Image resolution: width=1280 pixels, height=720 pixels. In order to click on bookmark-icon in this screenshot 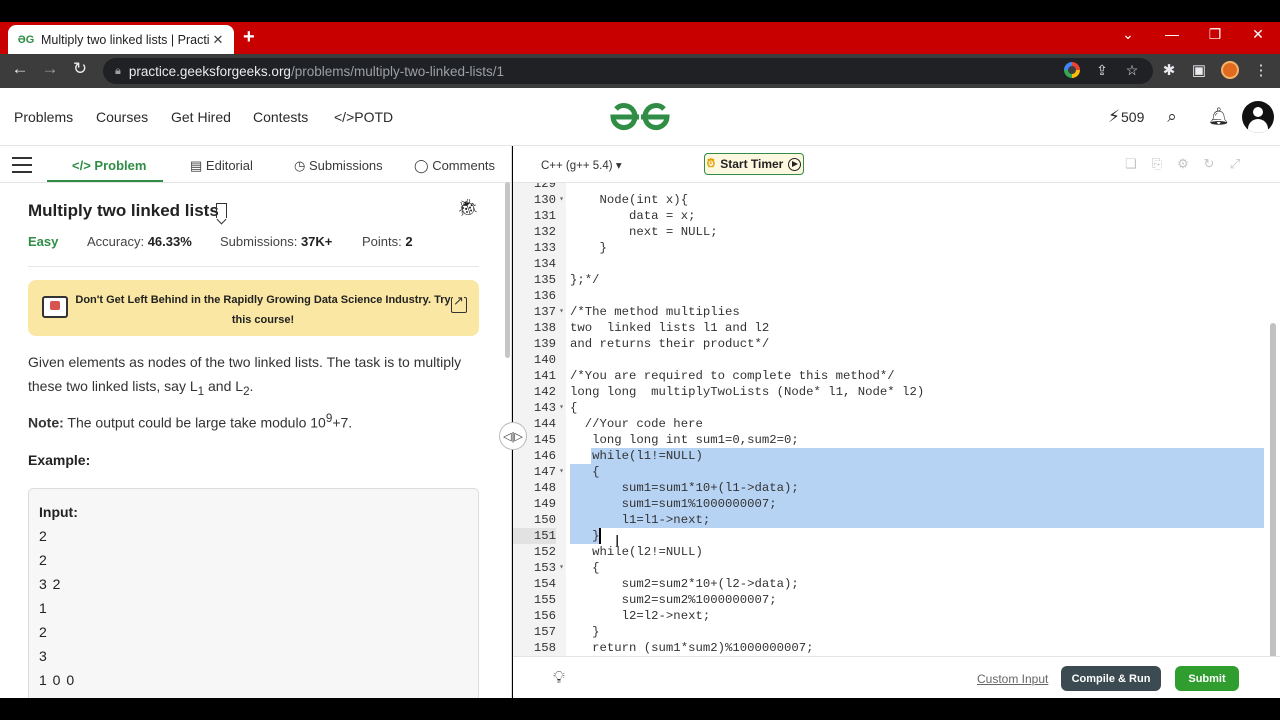, I will do `click(221, 210)`.